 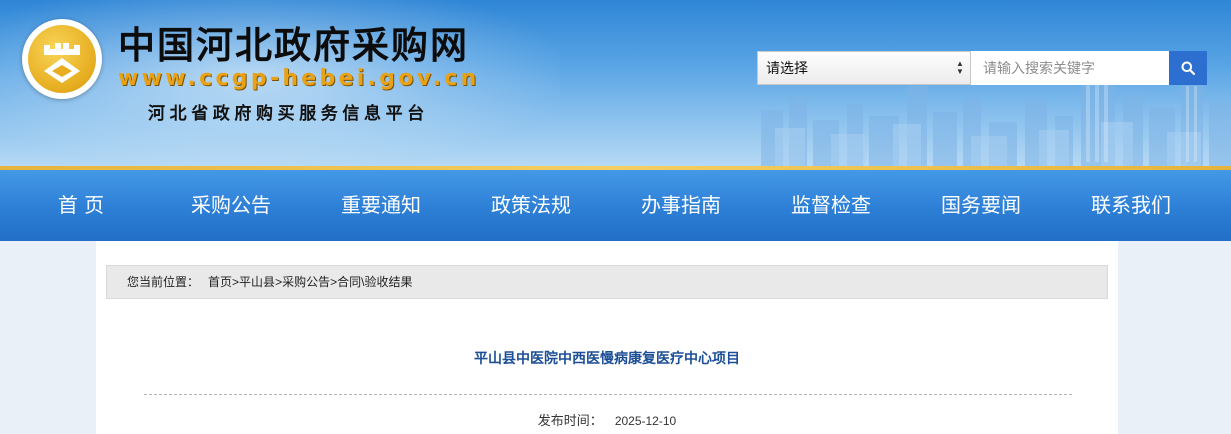 What do you see at coordinates (231, 205) in the screenshot?
I see `nav-item-procurement-notices: 采购公告` at bounding box center [231, 205].